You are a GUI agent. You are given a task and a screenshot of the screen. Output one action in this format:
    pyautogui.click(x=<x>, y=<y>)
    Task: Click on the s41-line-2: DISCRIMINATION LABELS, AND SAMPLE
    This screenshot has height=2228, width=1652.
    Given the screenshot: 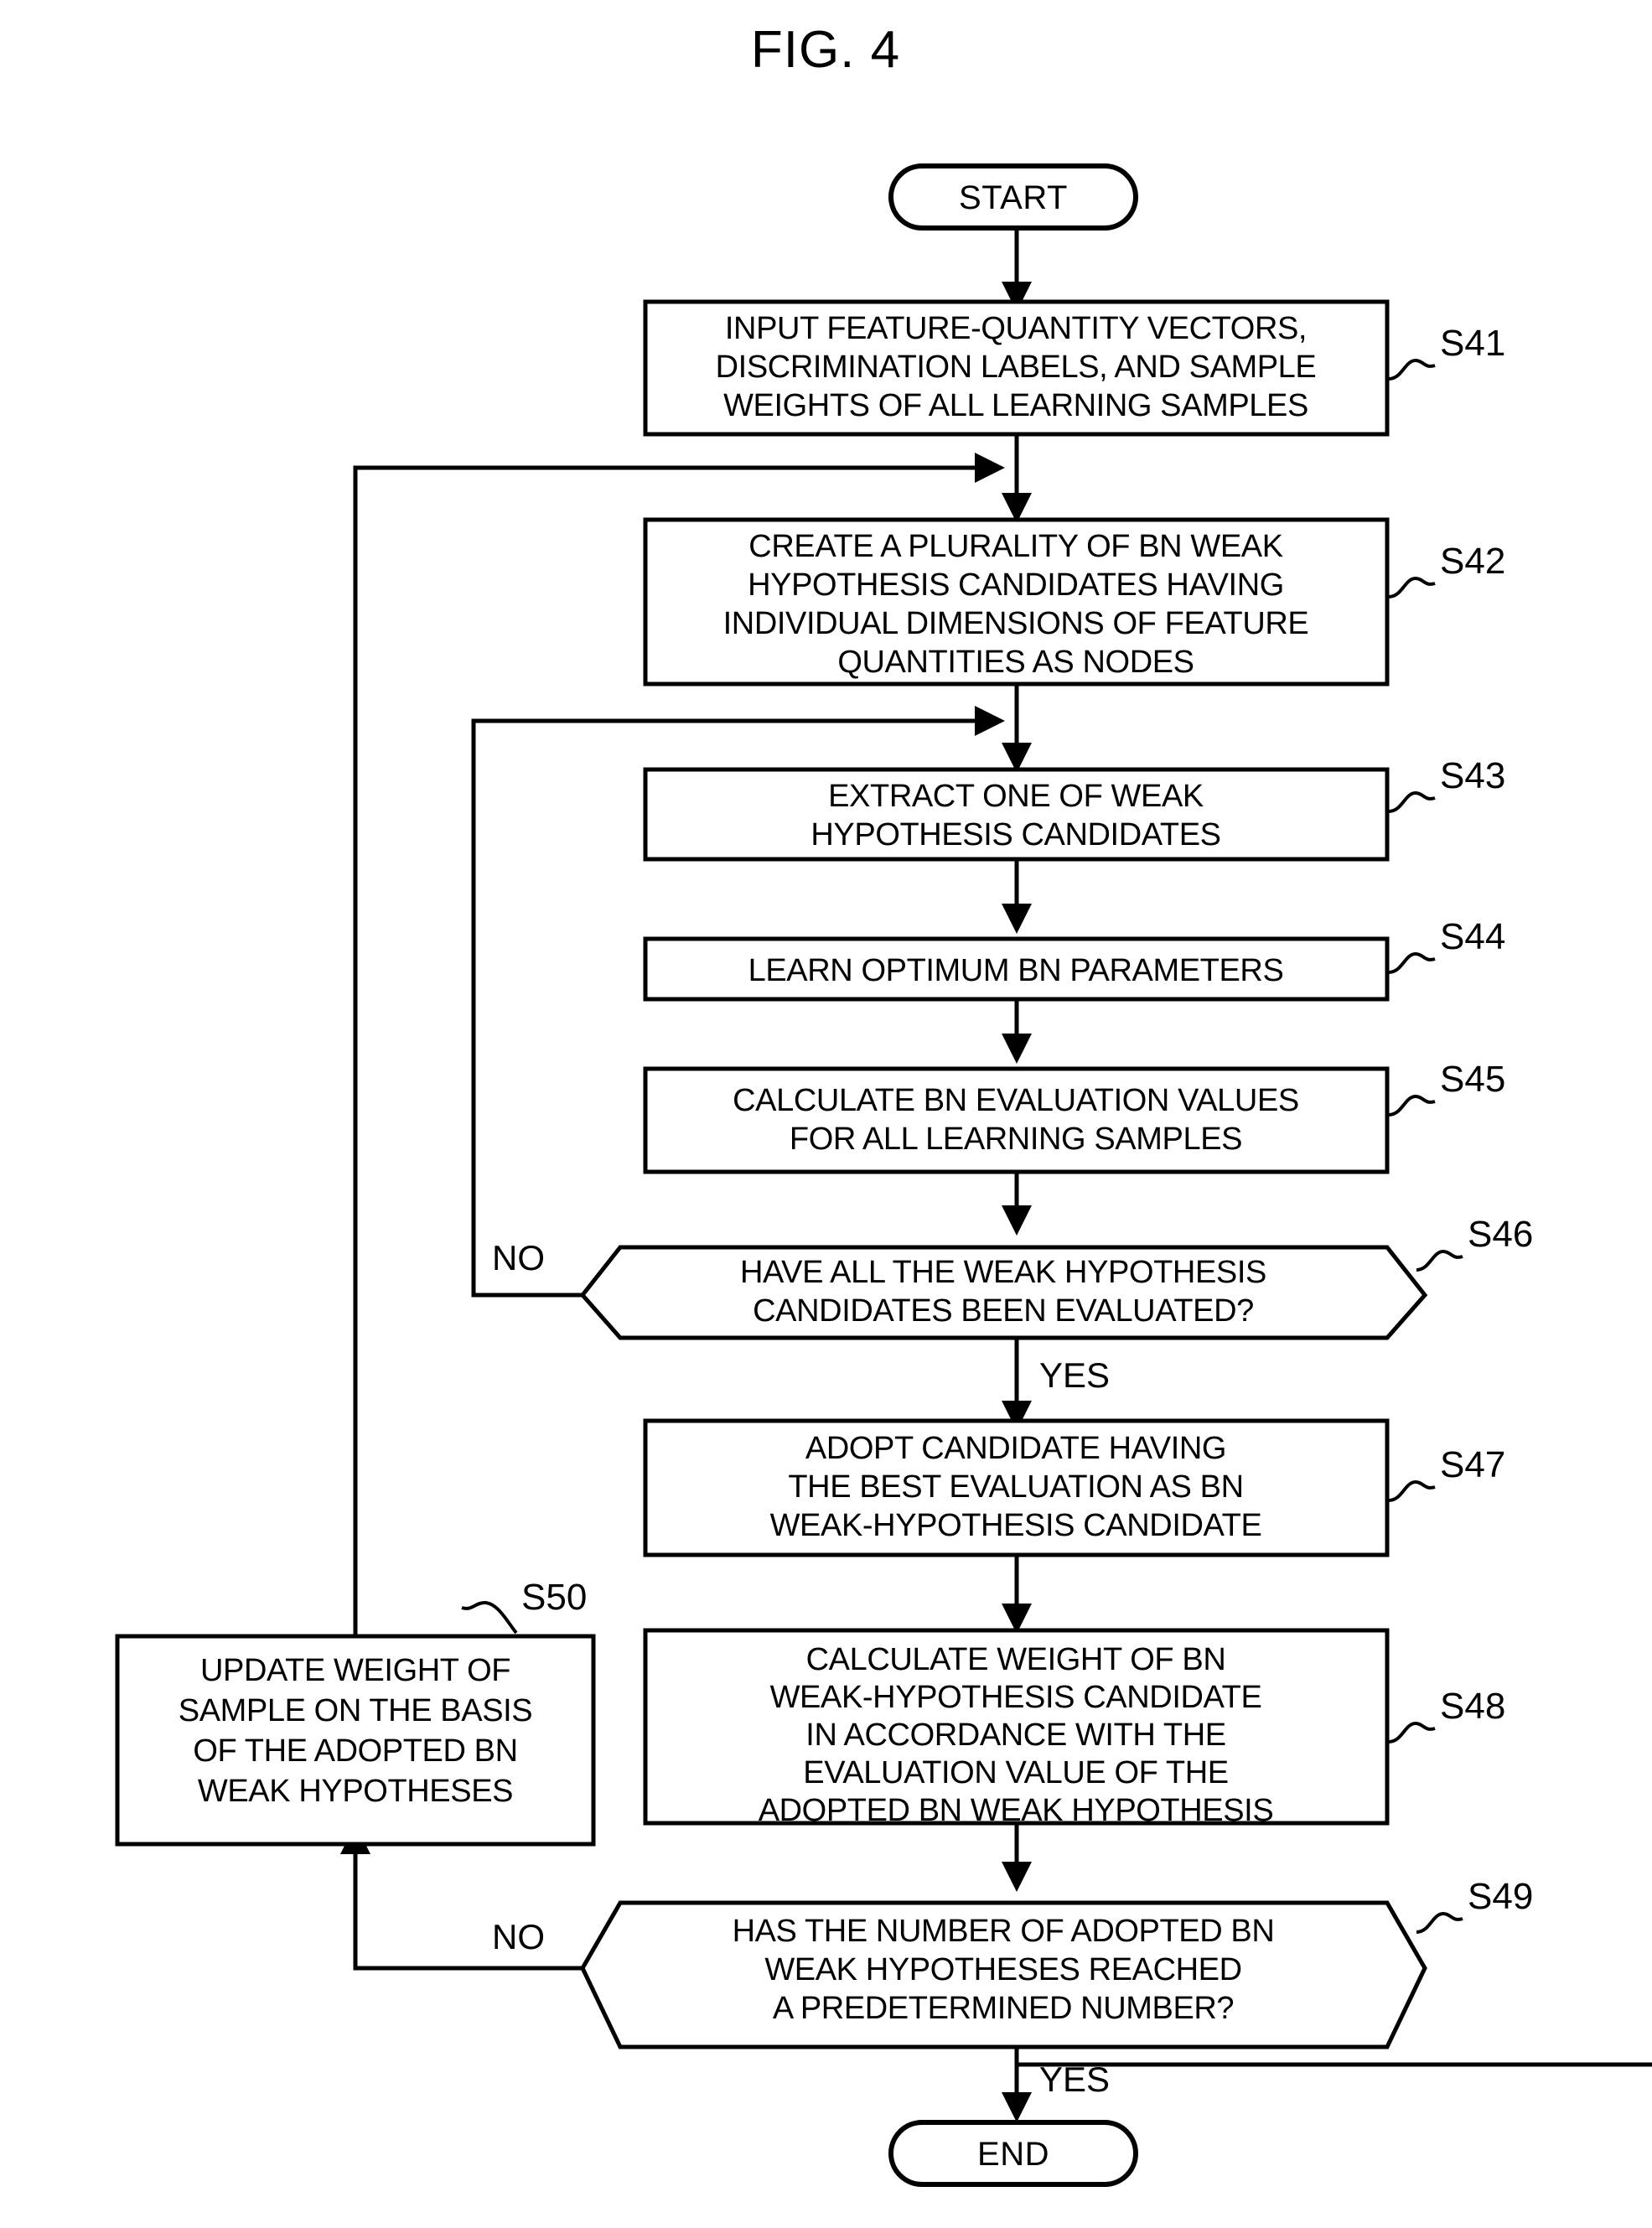 What is the action you would take?
    pyautogui.click(x=1016, y=367)
    